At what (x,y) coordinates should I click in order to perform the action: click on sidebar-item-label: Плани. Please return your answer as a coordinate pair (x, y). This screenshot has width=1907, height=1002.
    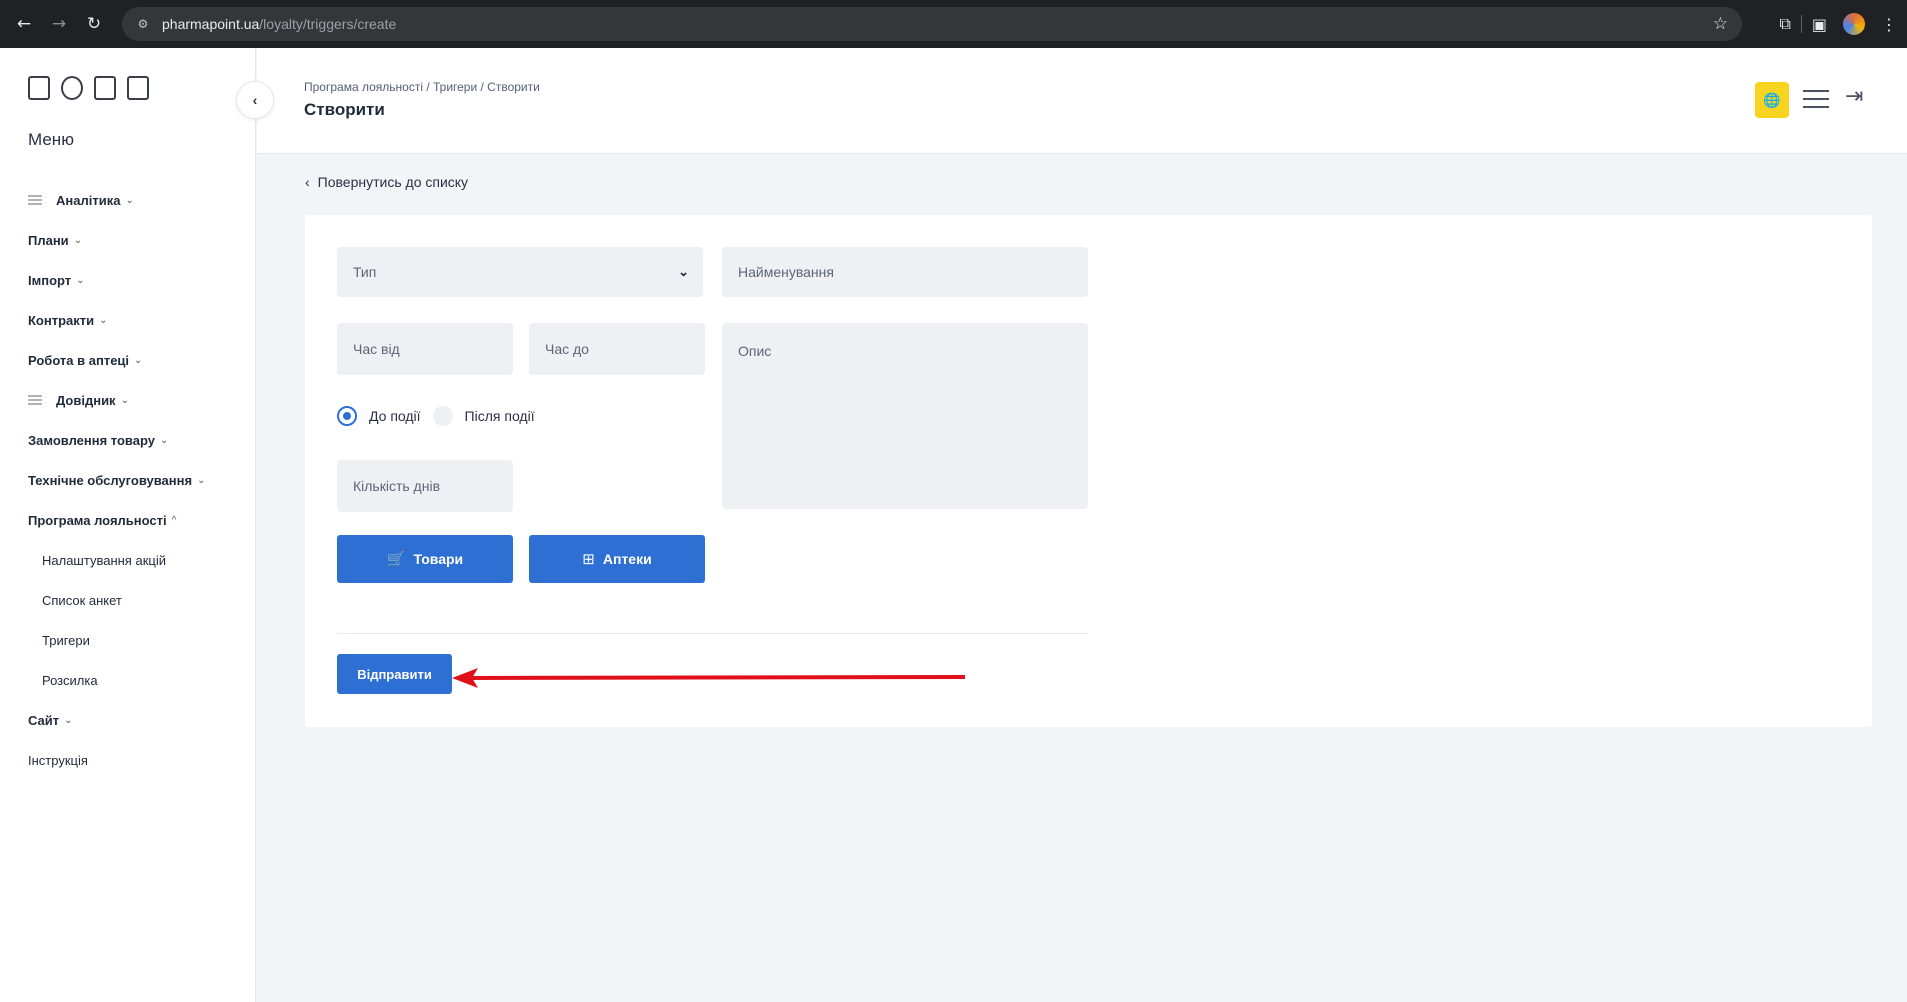
    Looking at the image, I should click on (48, 240).